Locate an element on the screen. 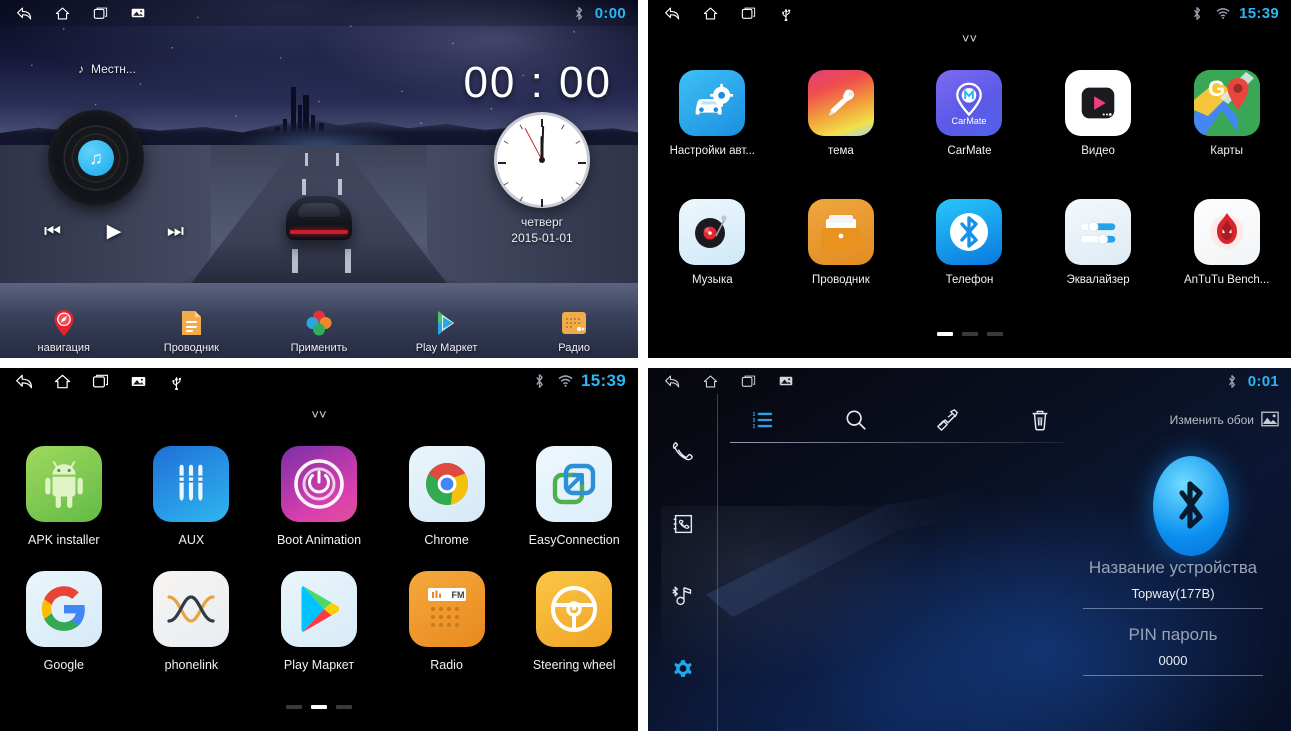 The width and height of the screenshot is (1291, 731). trash-icon is located at coordinates (1040, 420).